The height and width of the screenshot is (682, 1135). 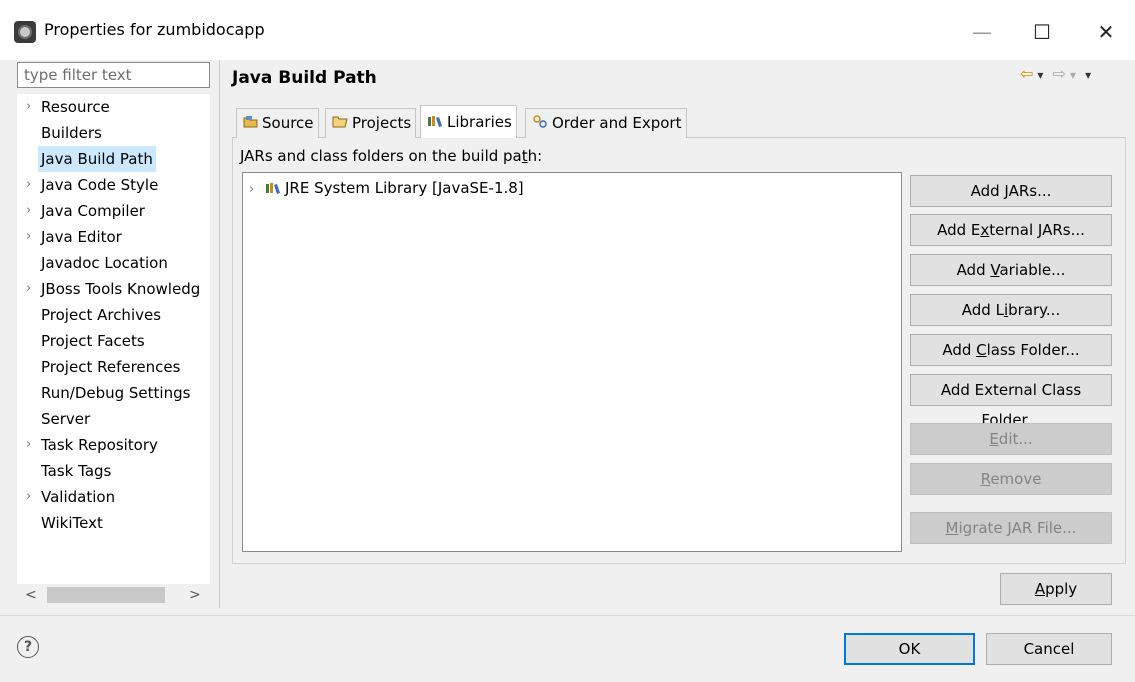 What do you see at coordinates (1026, 73) in the screenshot?
I see `back-arrow-icon: ⇦` at bounding box center [1026, 73].